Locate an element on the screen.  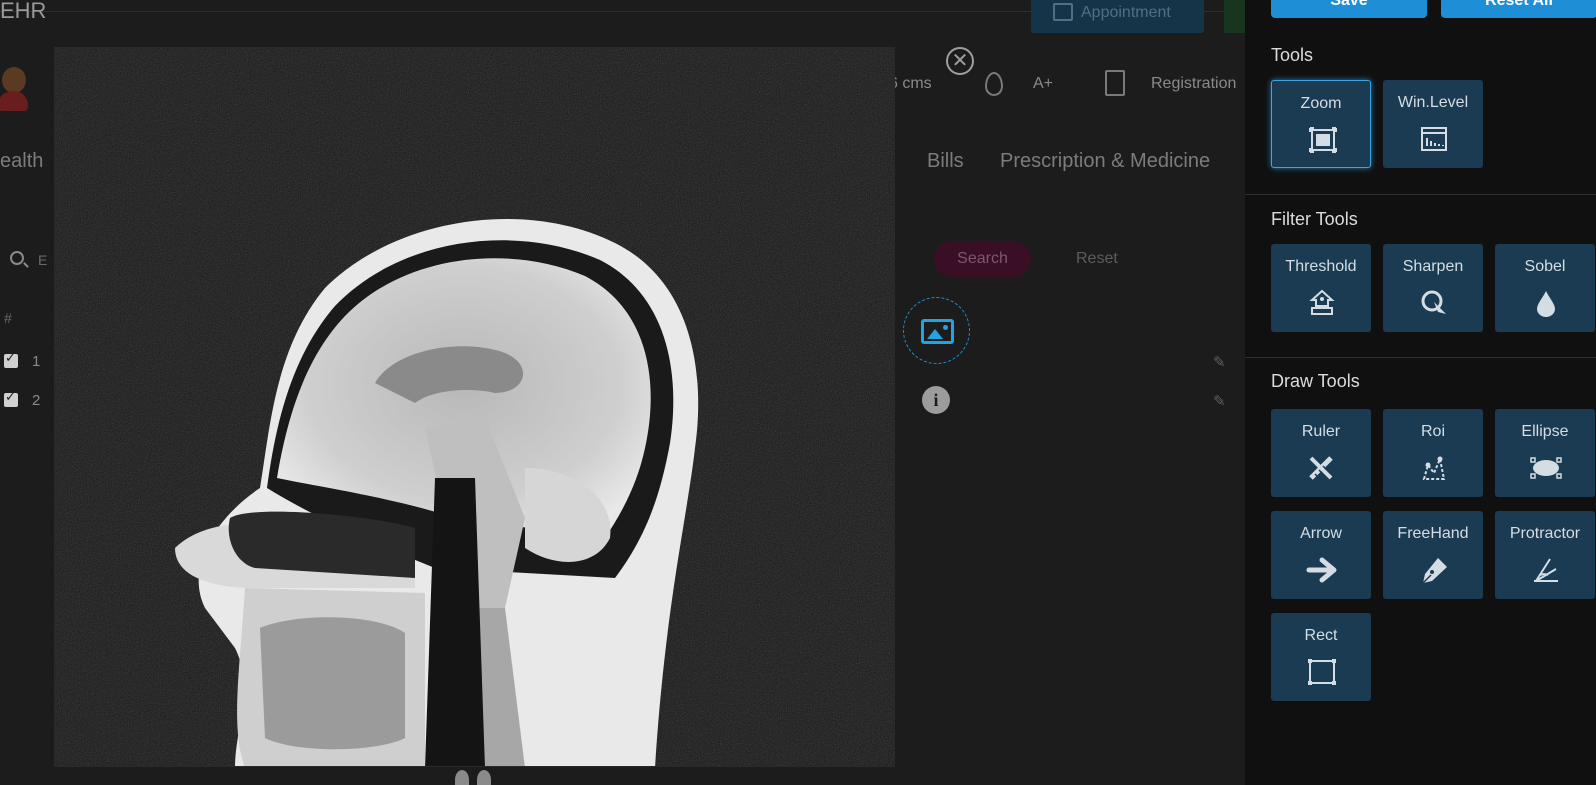
document-icon is located at coordinates (1115, 83).